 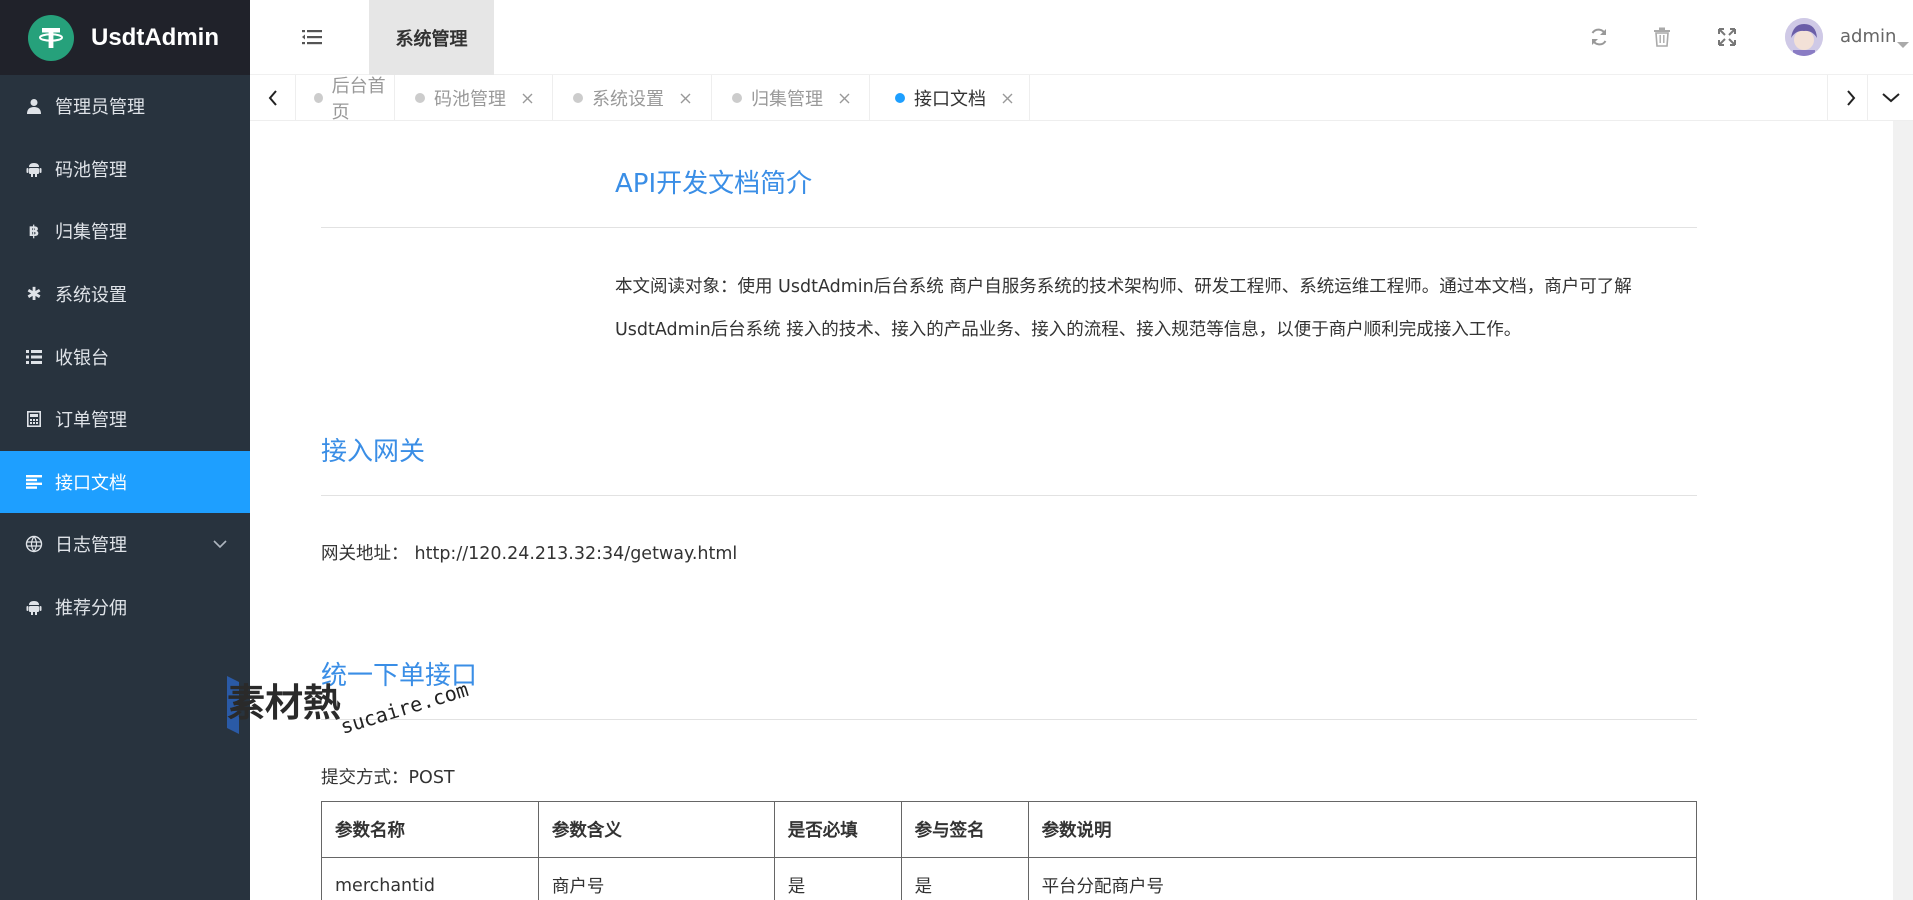 I want to click on gateway-url: http://120.24.213.32:34/getway.html, so click(x=576, y=554).